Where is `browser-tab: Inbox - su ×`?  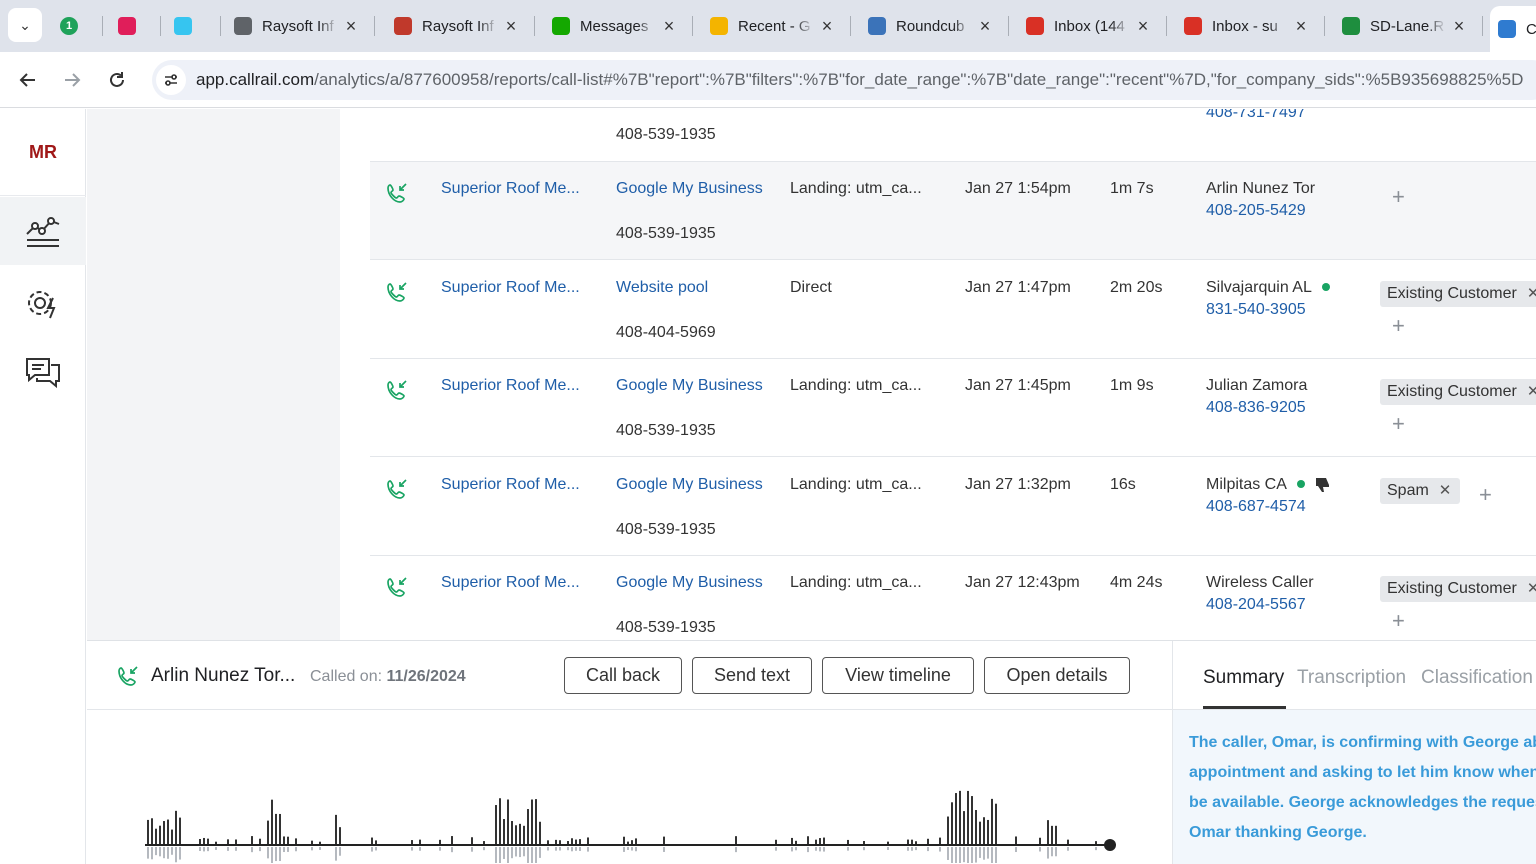
browser-tab: Inbox - su × is located at coordinates (1247, 26).